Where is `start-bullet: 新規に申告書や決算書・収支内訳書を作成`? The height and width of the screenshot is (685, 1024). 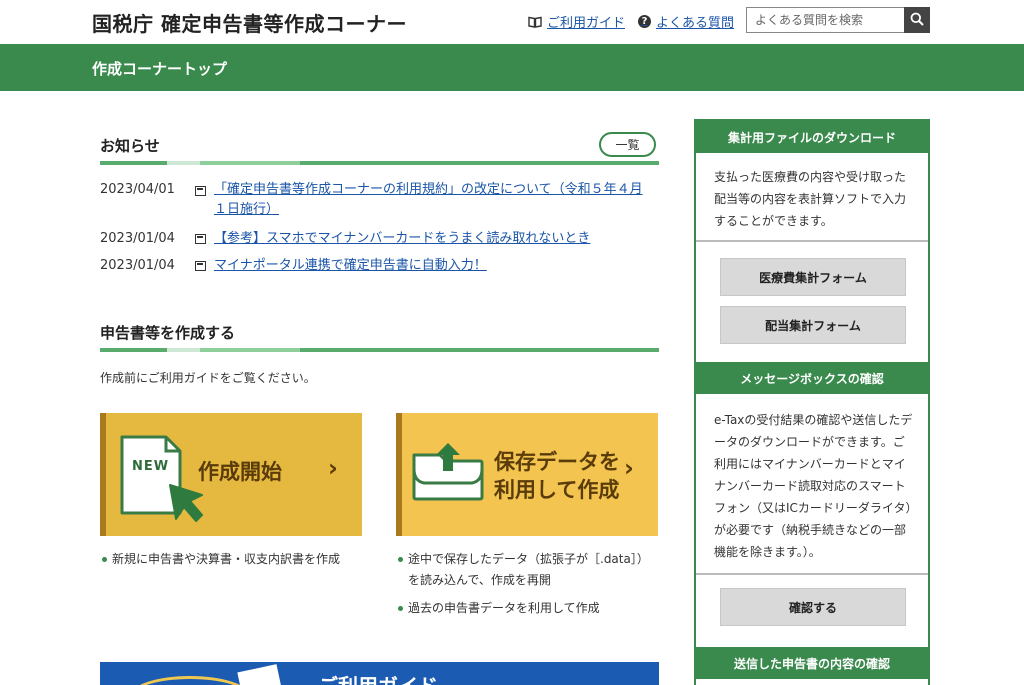
start-bullet: 新規に申告書や決算書・収支内訳書を作成 is located at coordinates (232, 559).